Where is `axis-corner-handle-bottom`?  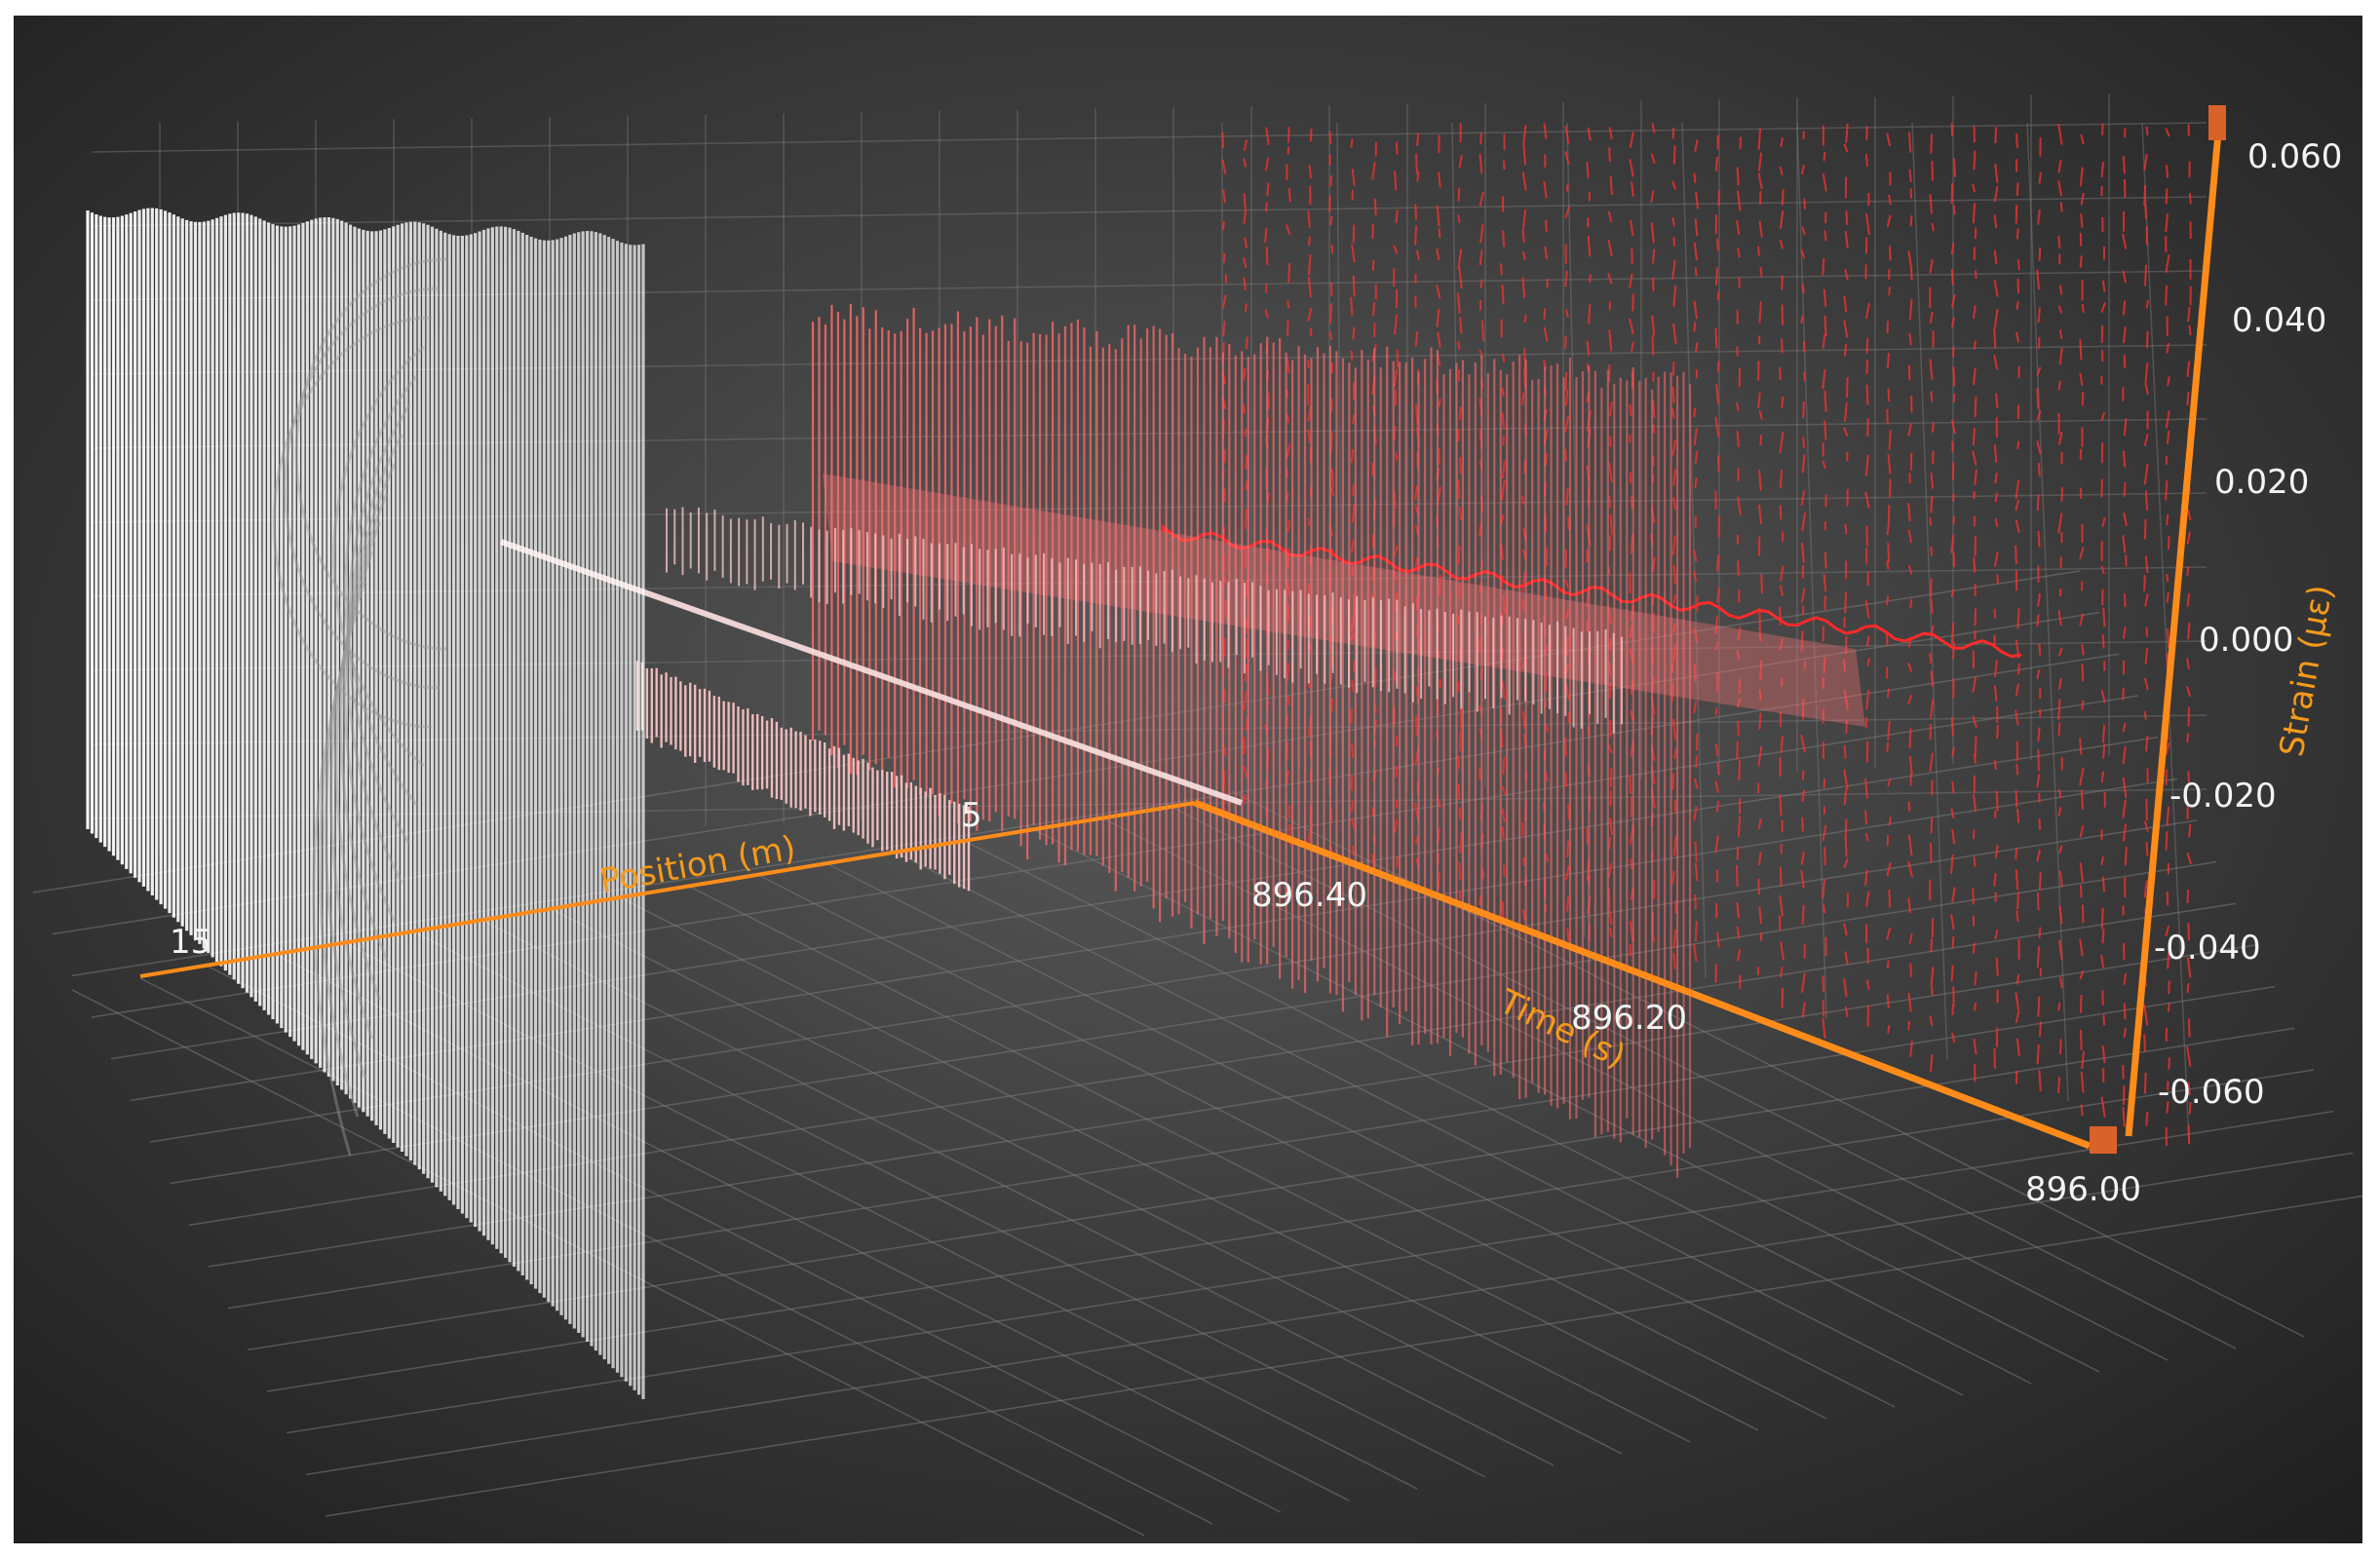 axis-corner-handle-bottom is located at coordinates (2103, 1140).